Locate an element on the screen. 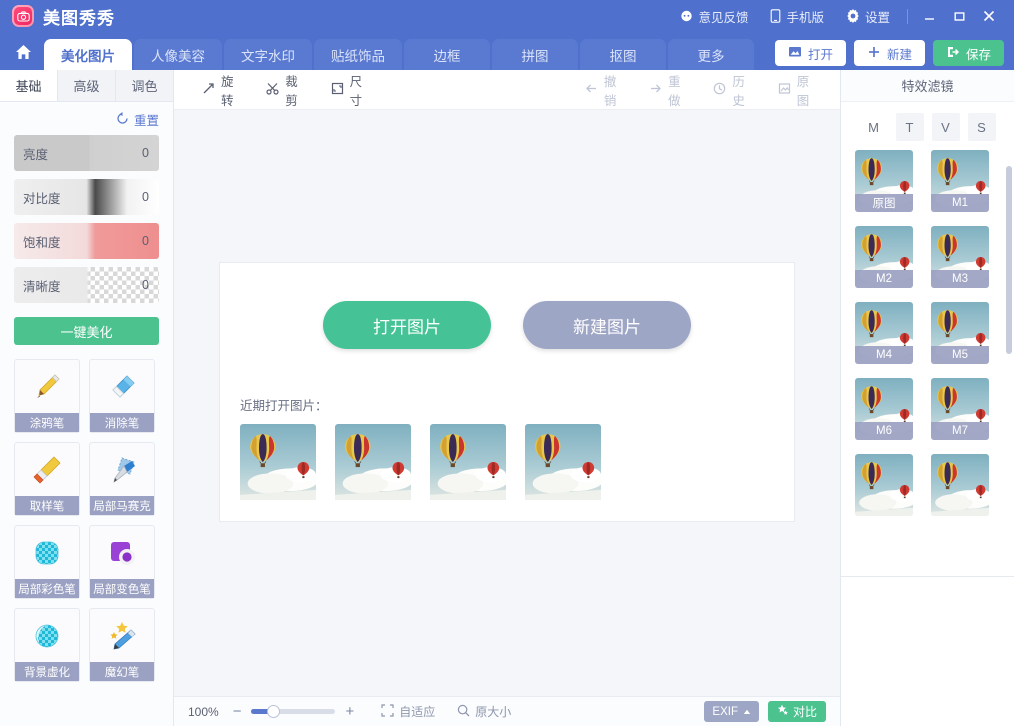 Image resolution: width=1014 pixels, height=726 pixels. sidebar-tab-3: 调色 is located at coordinates (144, 85).